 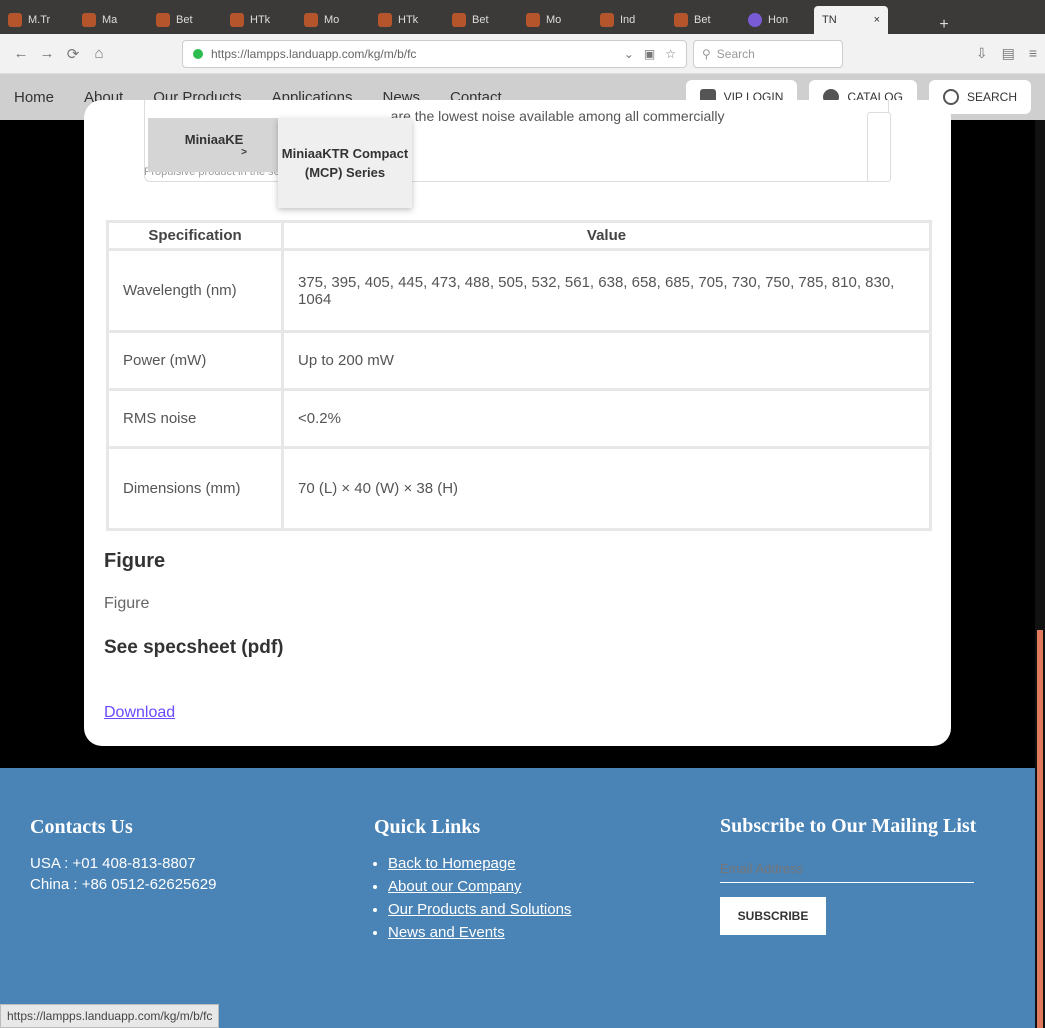 I want to click on browser-tab-label: M.Tr, so click(x=39, y=20).